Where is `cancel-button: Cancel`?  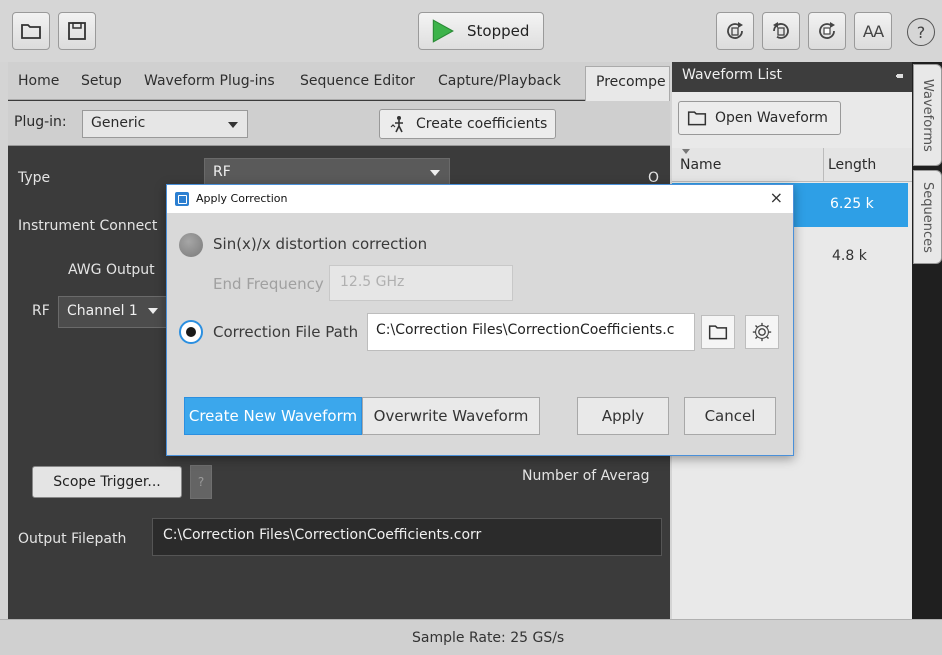
cancel-button: Cancel is located at coordinates (730, 416).